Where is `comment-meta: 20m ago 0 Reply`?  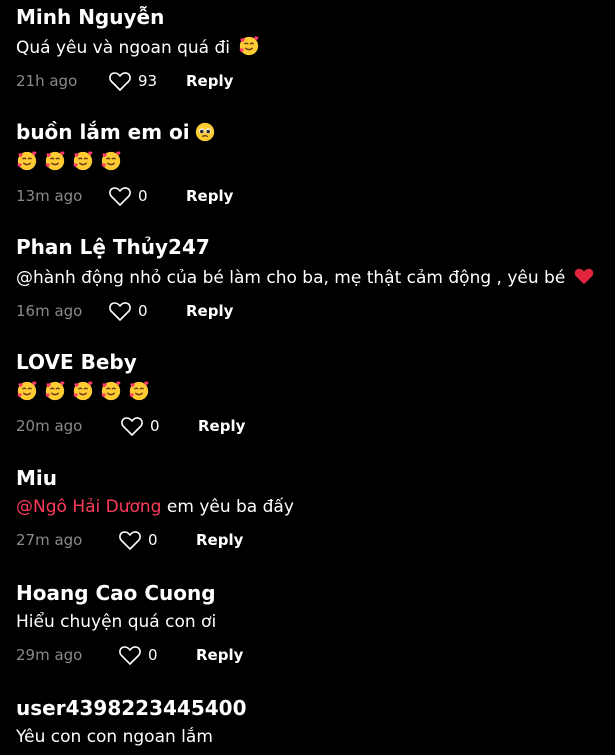
comment-meta: 20m ago 0 Reply is located at coordinates (307, 426).